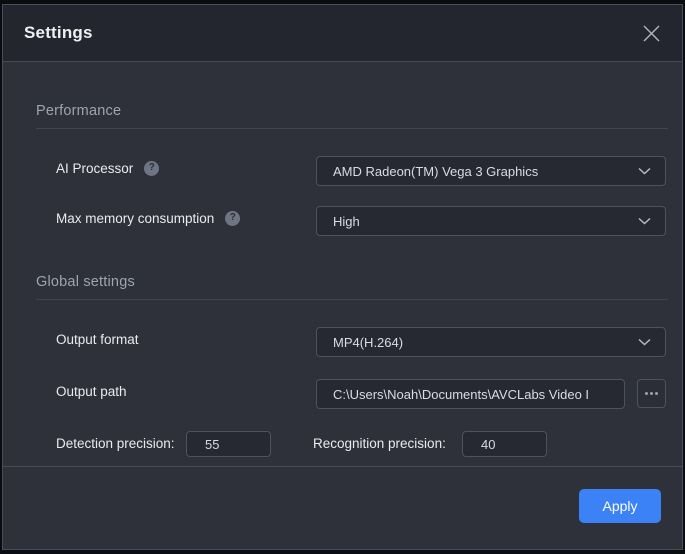  I want to click on section-title-performance: Performance, so click(79, 111).